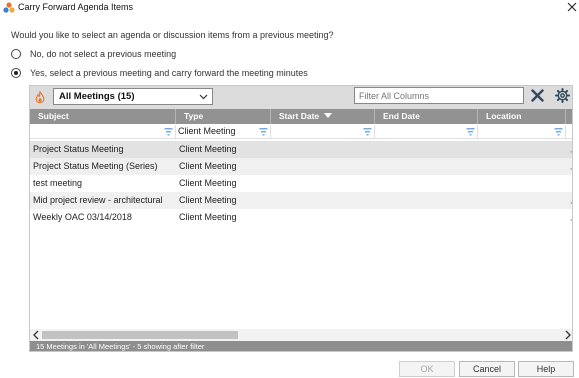 The image size is (579, 378). What do you see at coordinates (95, 166) in the screenshot?
I see `cell-subject: Project Status Meeting (Series)` at bounding box center [95, 166].